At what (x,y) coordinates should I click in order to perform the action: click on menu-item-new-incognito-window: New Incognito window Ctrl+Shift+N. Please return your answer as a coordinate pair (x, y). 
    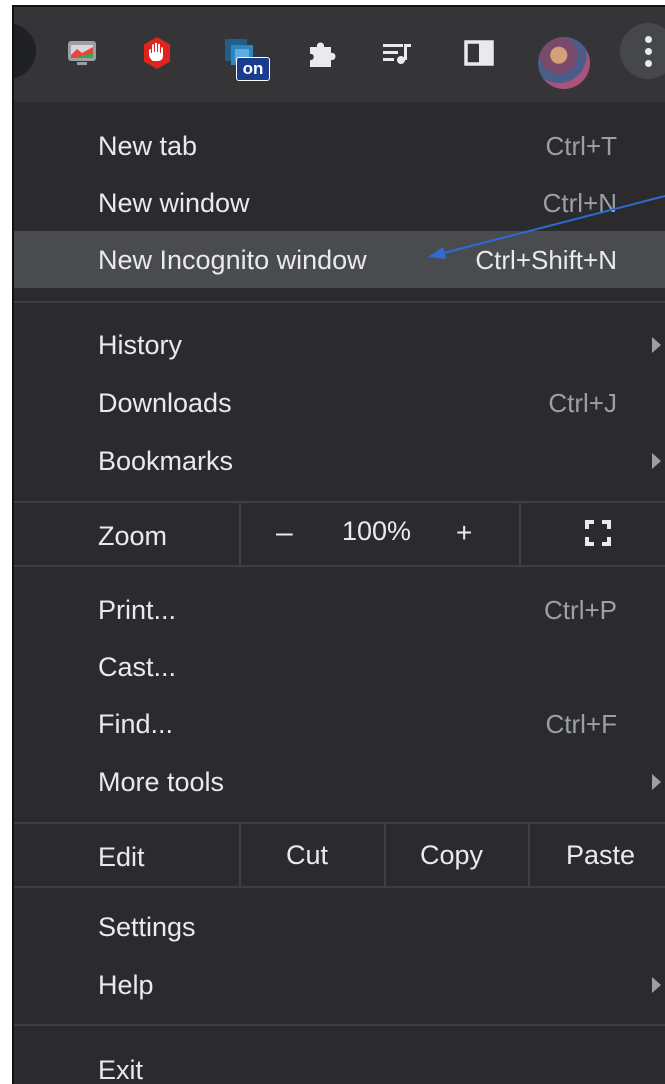
    Looking at the image, I should click on (339, 259).